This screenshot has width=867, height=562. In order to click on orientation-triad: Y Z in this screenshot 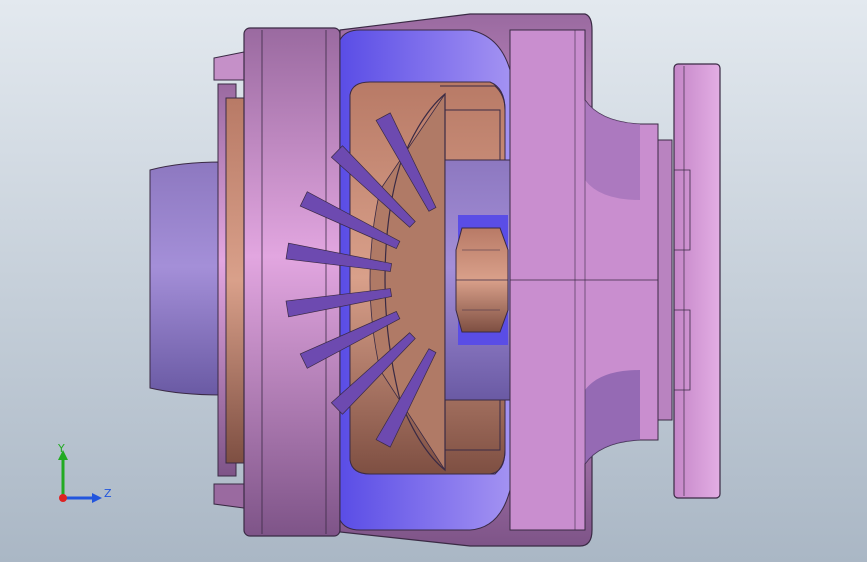, I will do `click(84, 472)`.